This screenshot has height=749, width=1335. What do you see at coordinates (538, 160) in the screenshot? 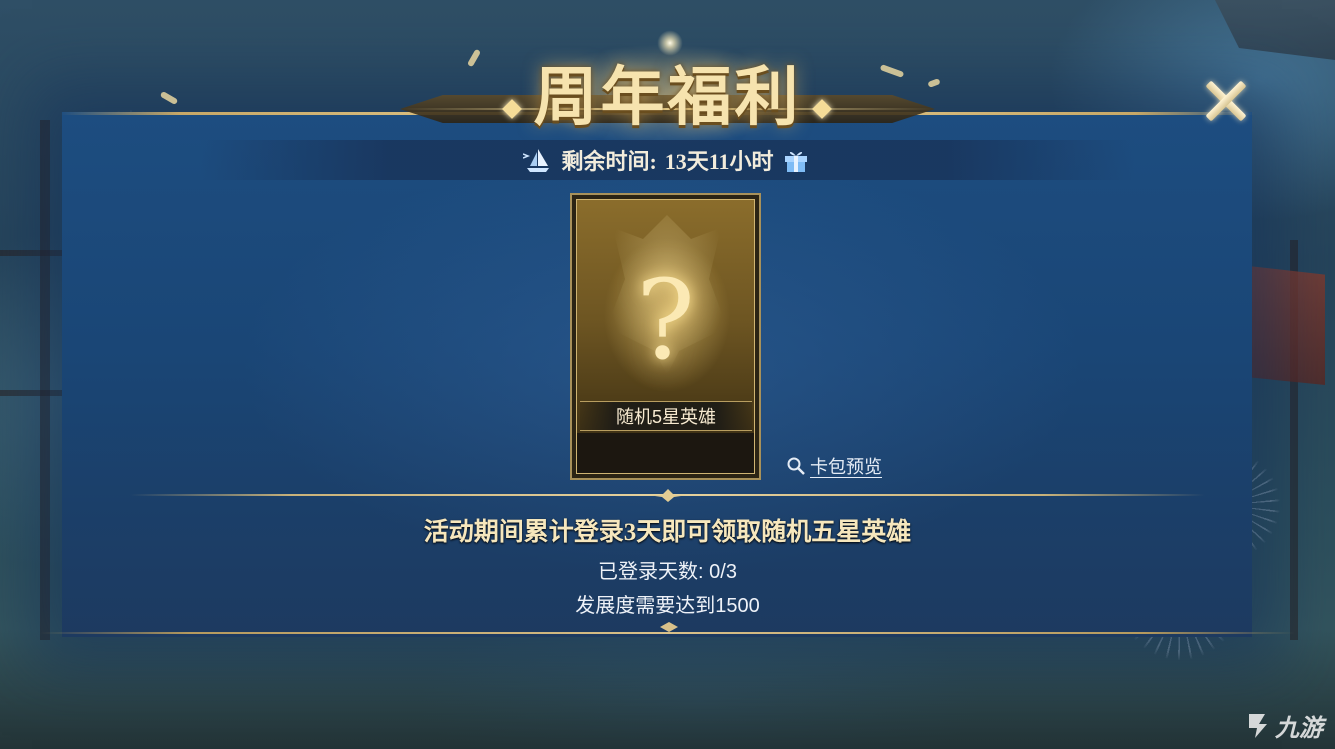
I see `sailboat-icon` at bounding box center [538, 160].